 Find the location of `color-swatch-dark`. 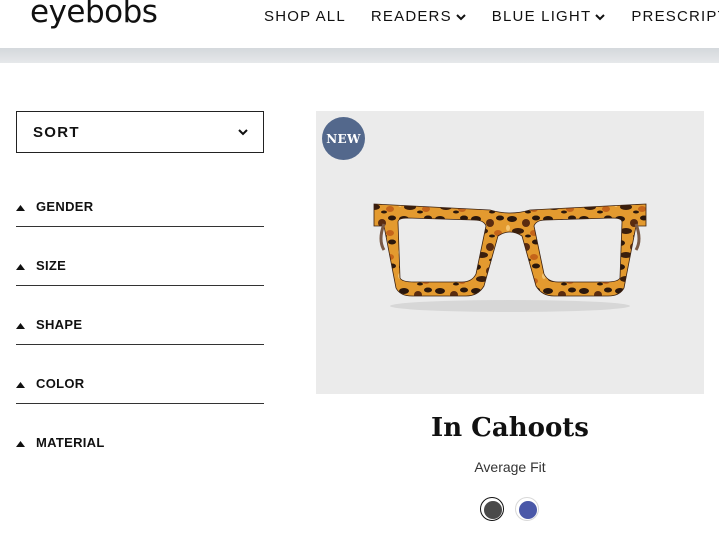

color-swatch-dark is located at coordinates (492, 509).